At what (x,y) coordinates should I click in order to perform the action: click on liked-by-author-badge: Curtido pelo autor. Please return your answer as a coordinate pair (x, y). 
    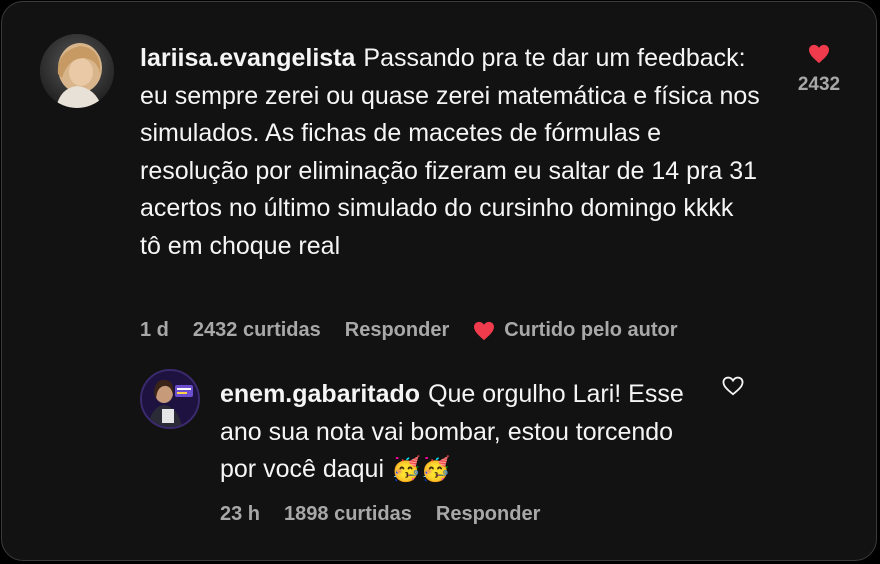
    Looking at the image, I should click on (575, 330).